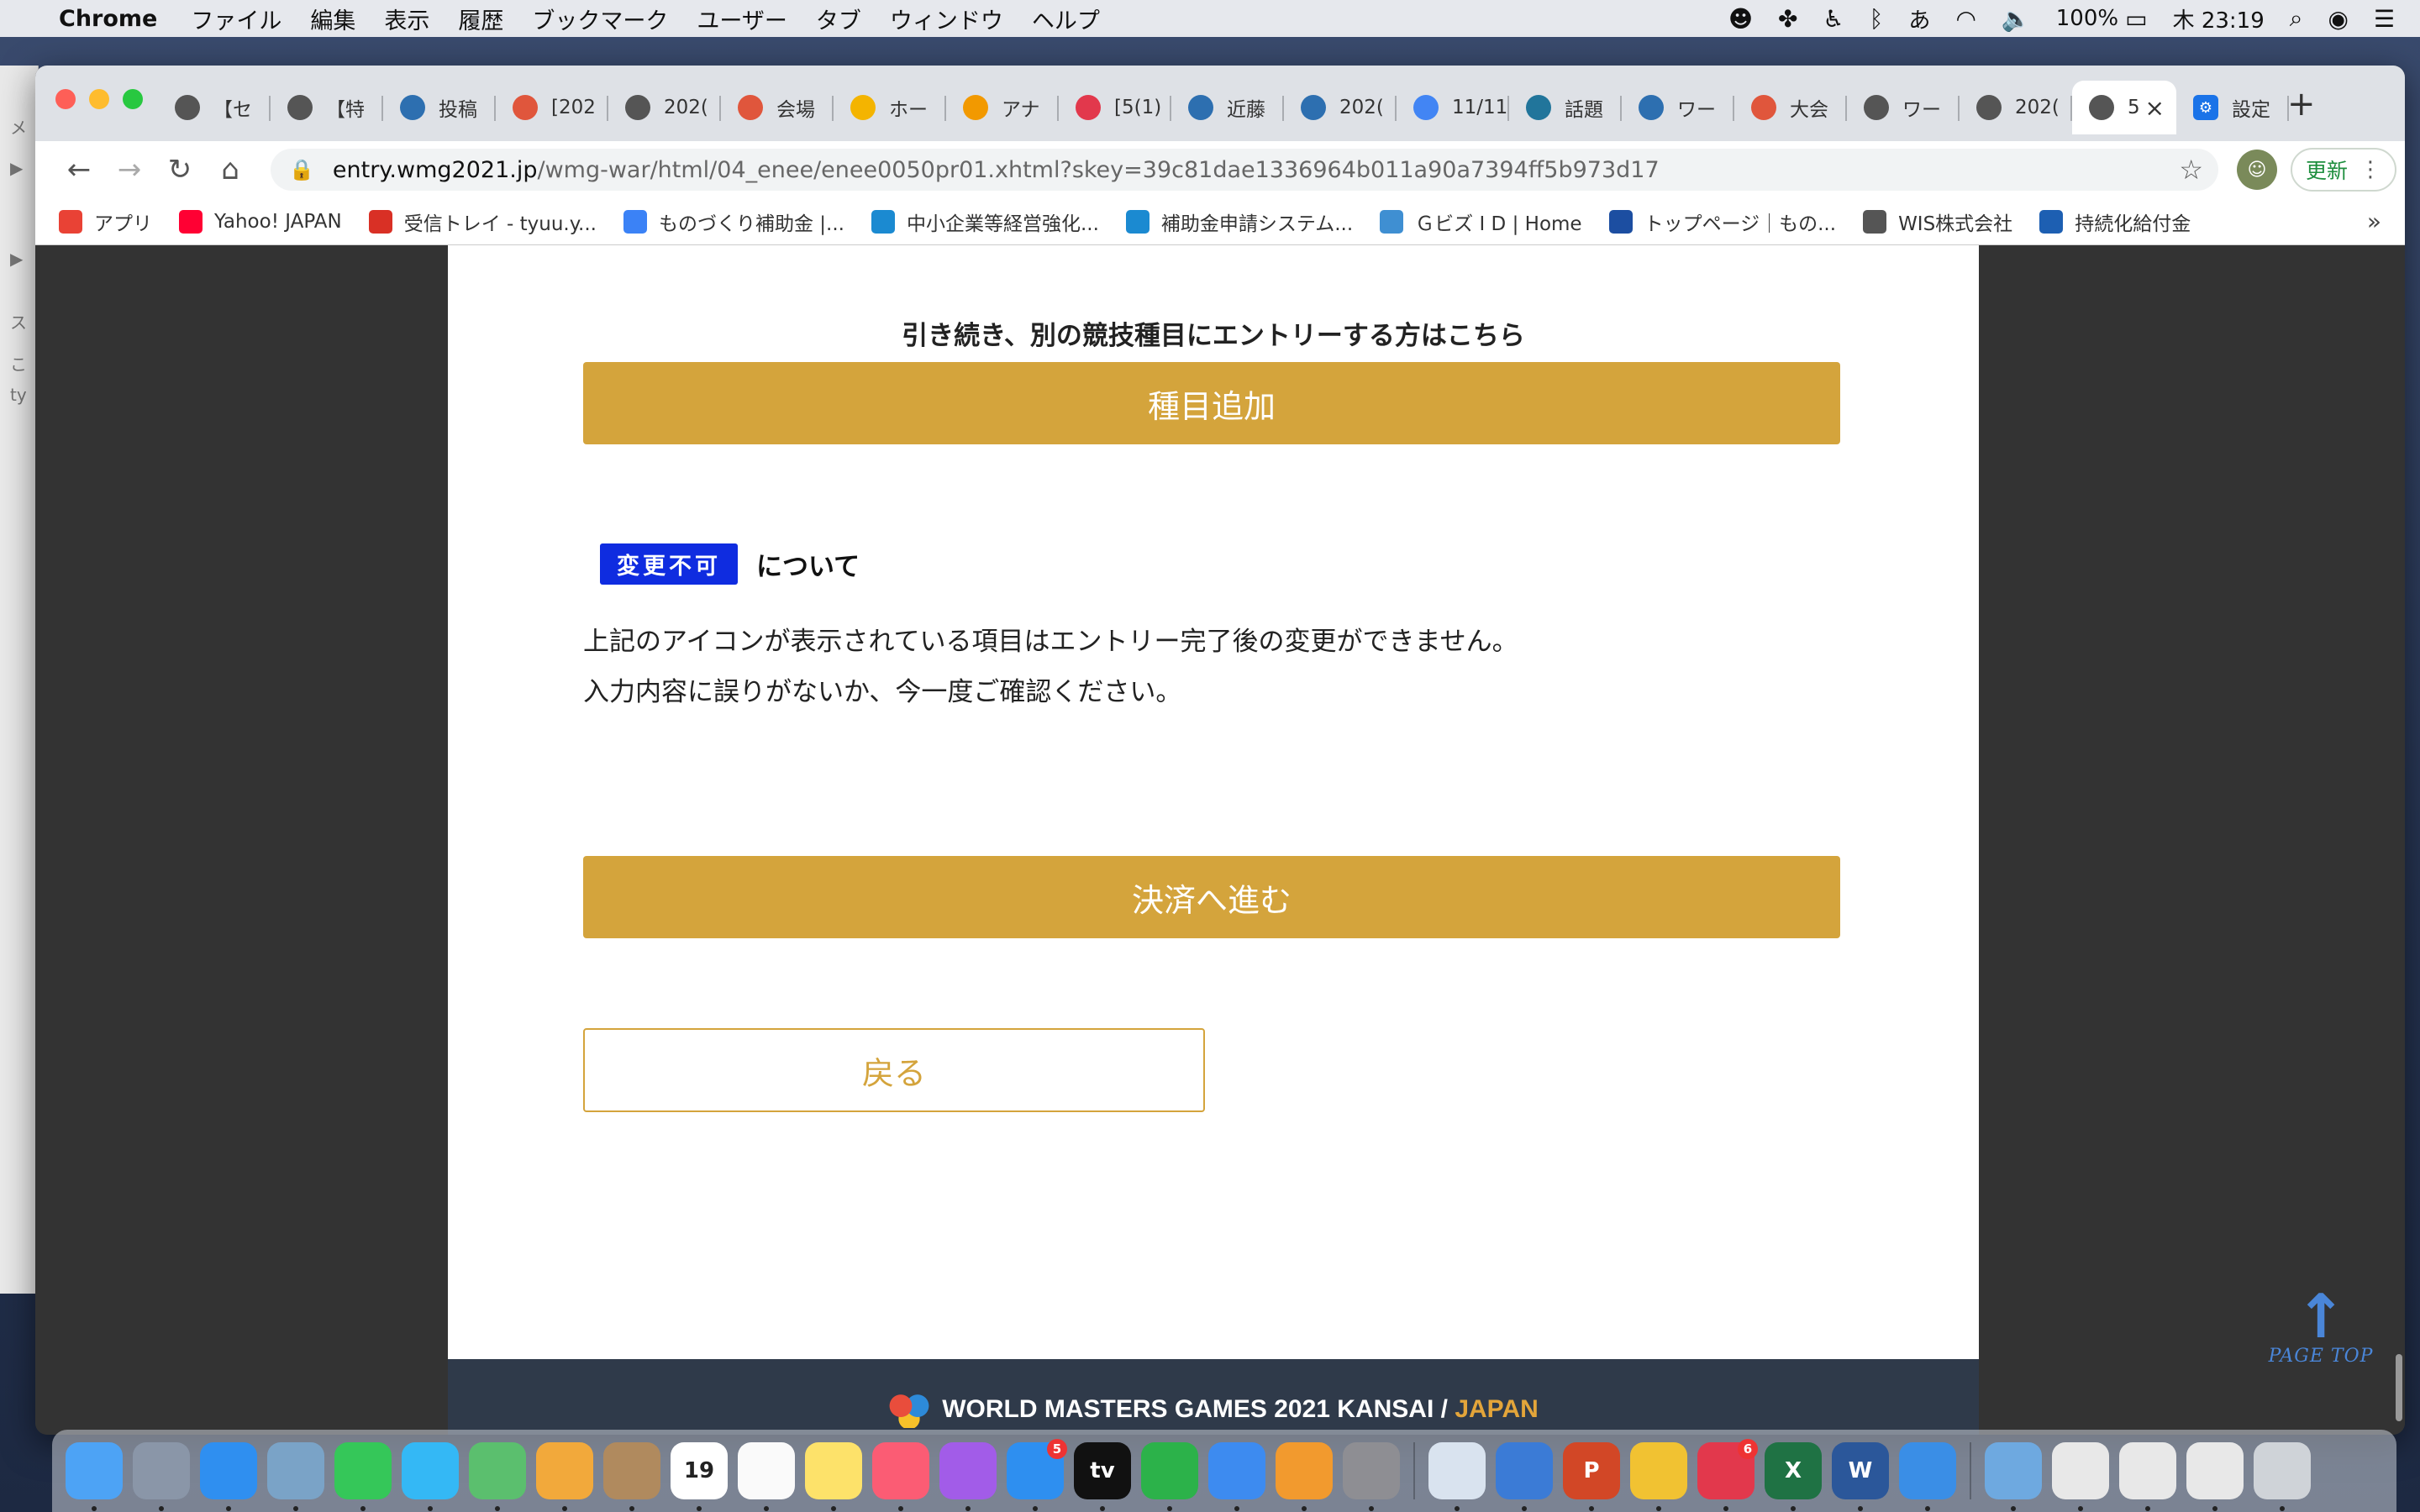 The image size is (2420, 1512). What do you see at coordinates (327, 107) in the screenshot?
I see `tab: 【特` at bounding box center [327, 107].